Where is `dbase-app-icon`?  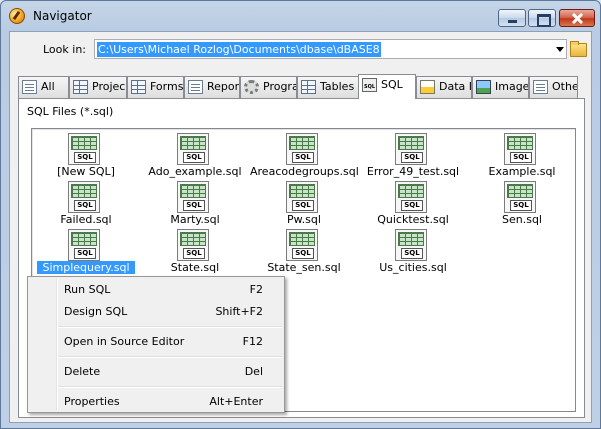 dbase-app-icon is located at coordinates (17, 16).